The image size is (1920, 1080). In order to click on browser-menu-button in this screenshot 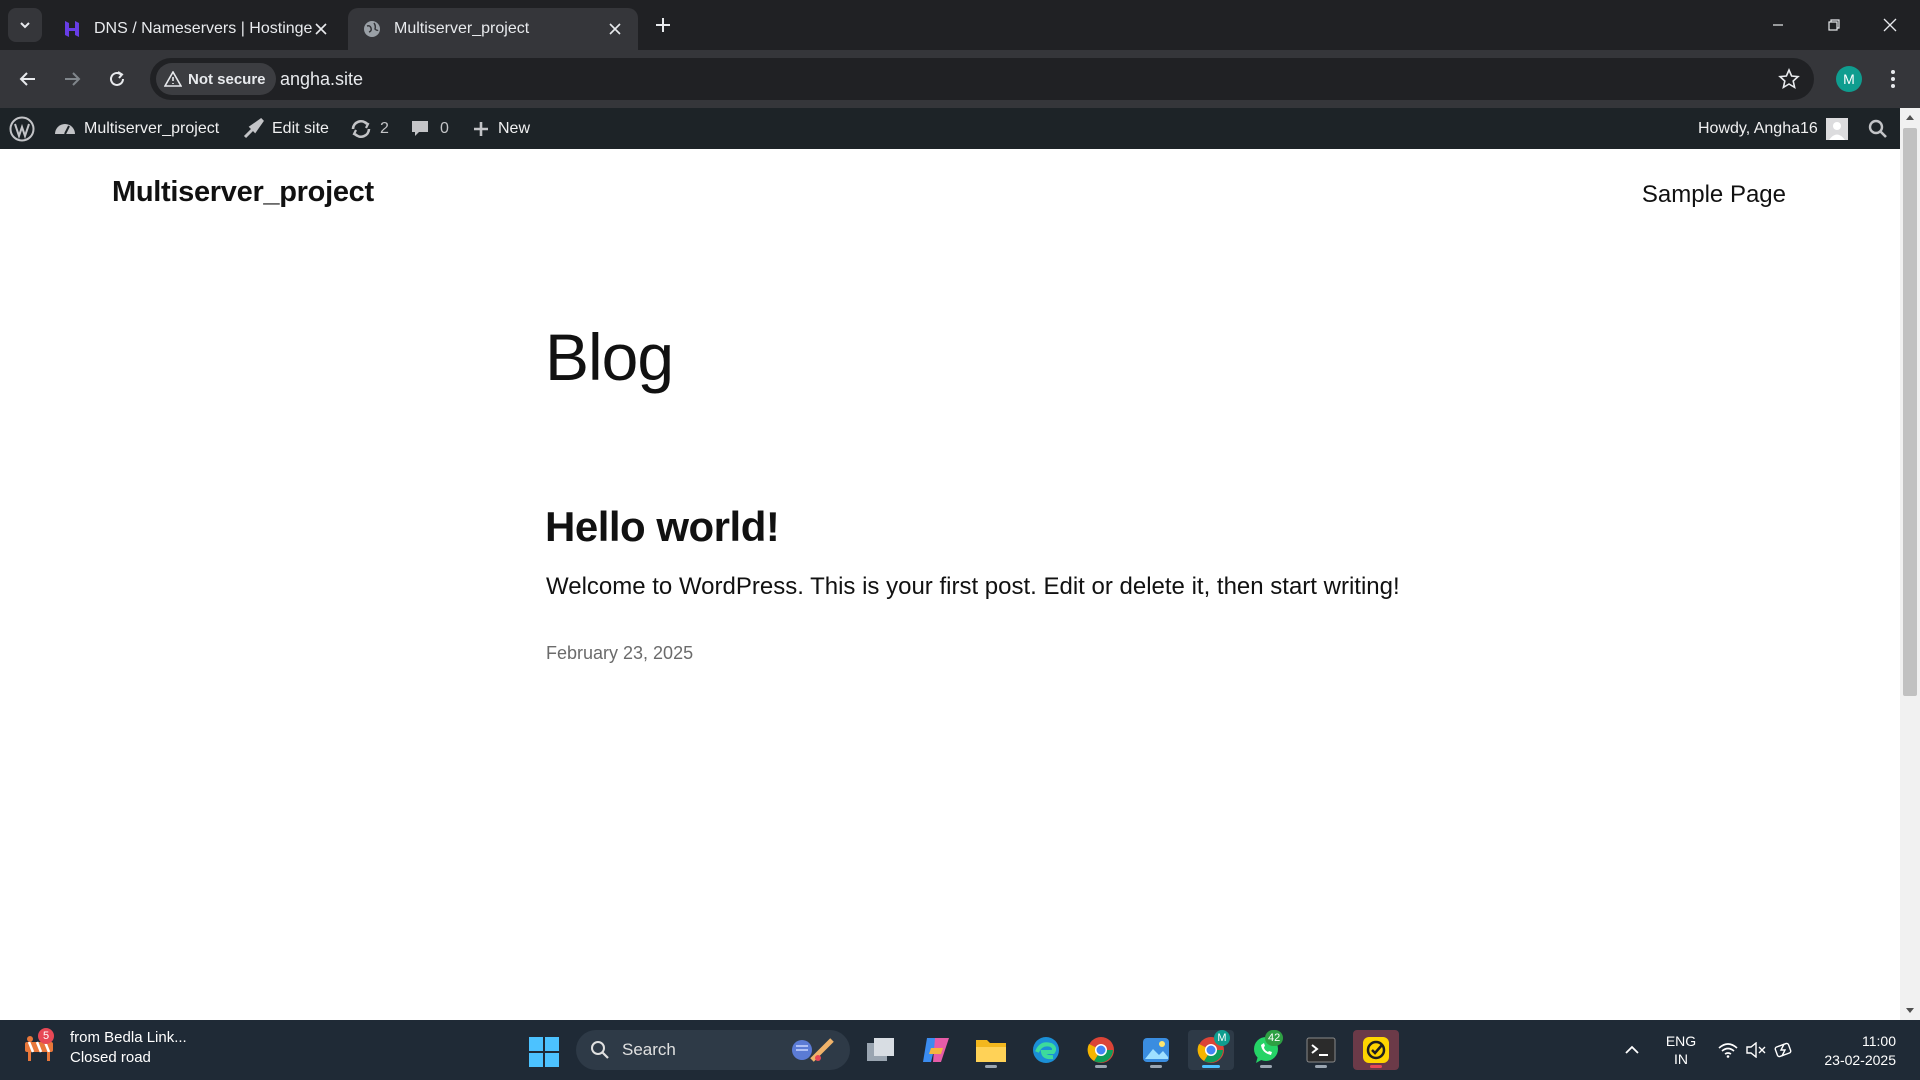, I will do `click(1893, 79)`.